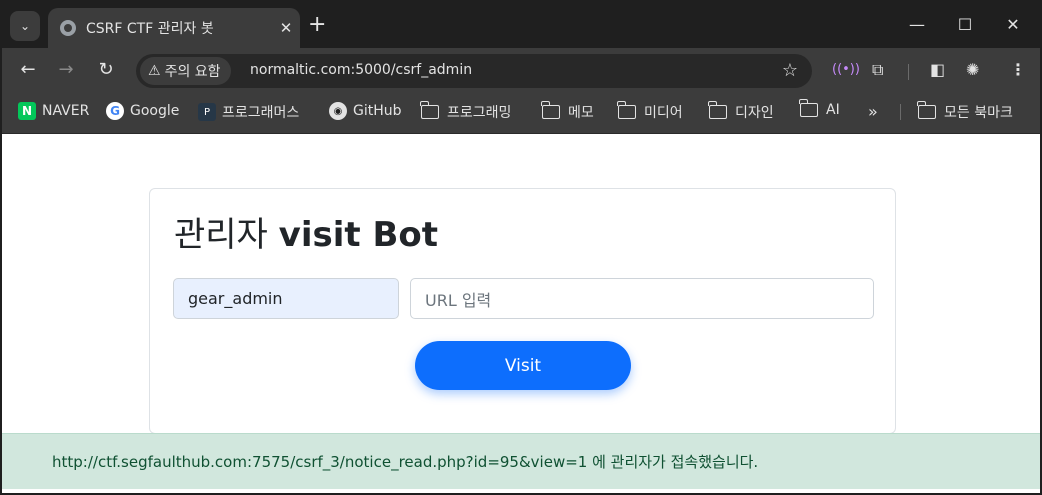  I want to click on chevron-down-icon: ⌄, so click(25, 26).